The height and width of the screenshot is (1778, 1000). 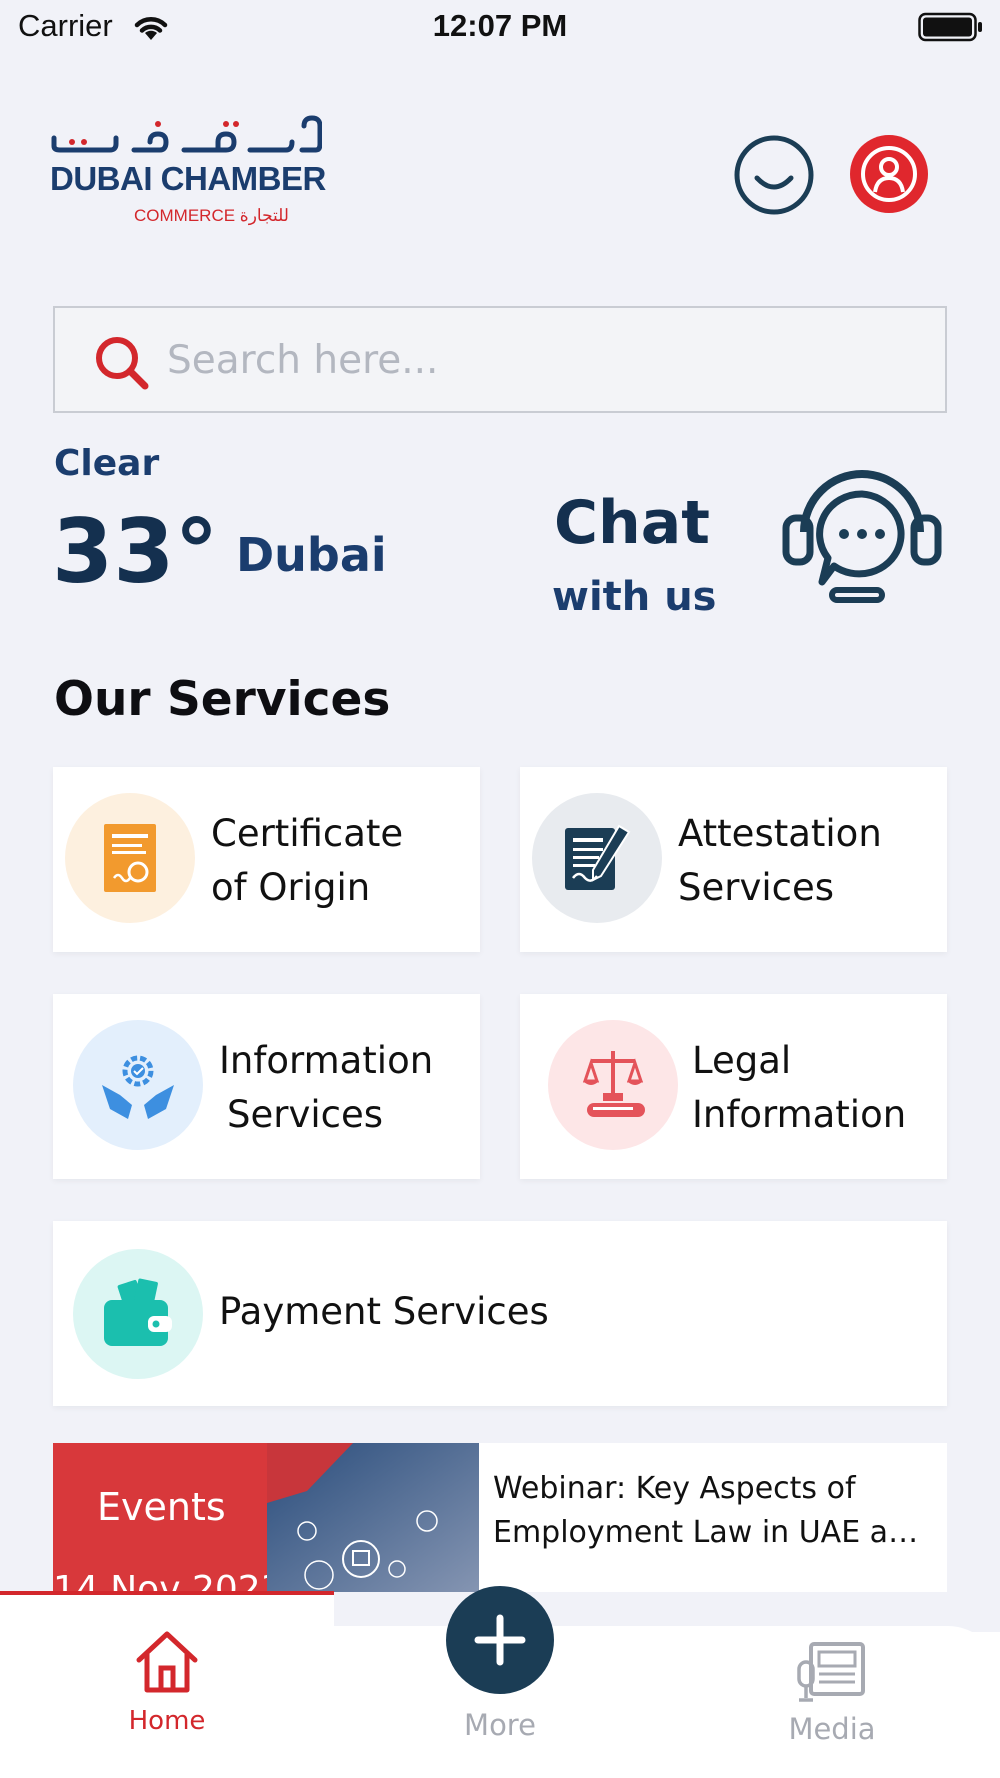 I want to click on legal-icon, so click(x=613, y=1084).